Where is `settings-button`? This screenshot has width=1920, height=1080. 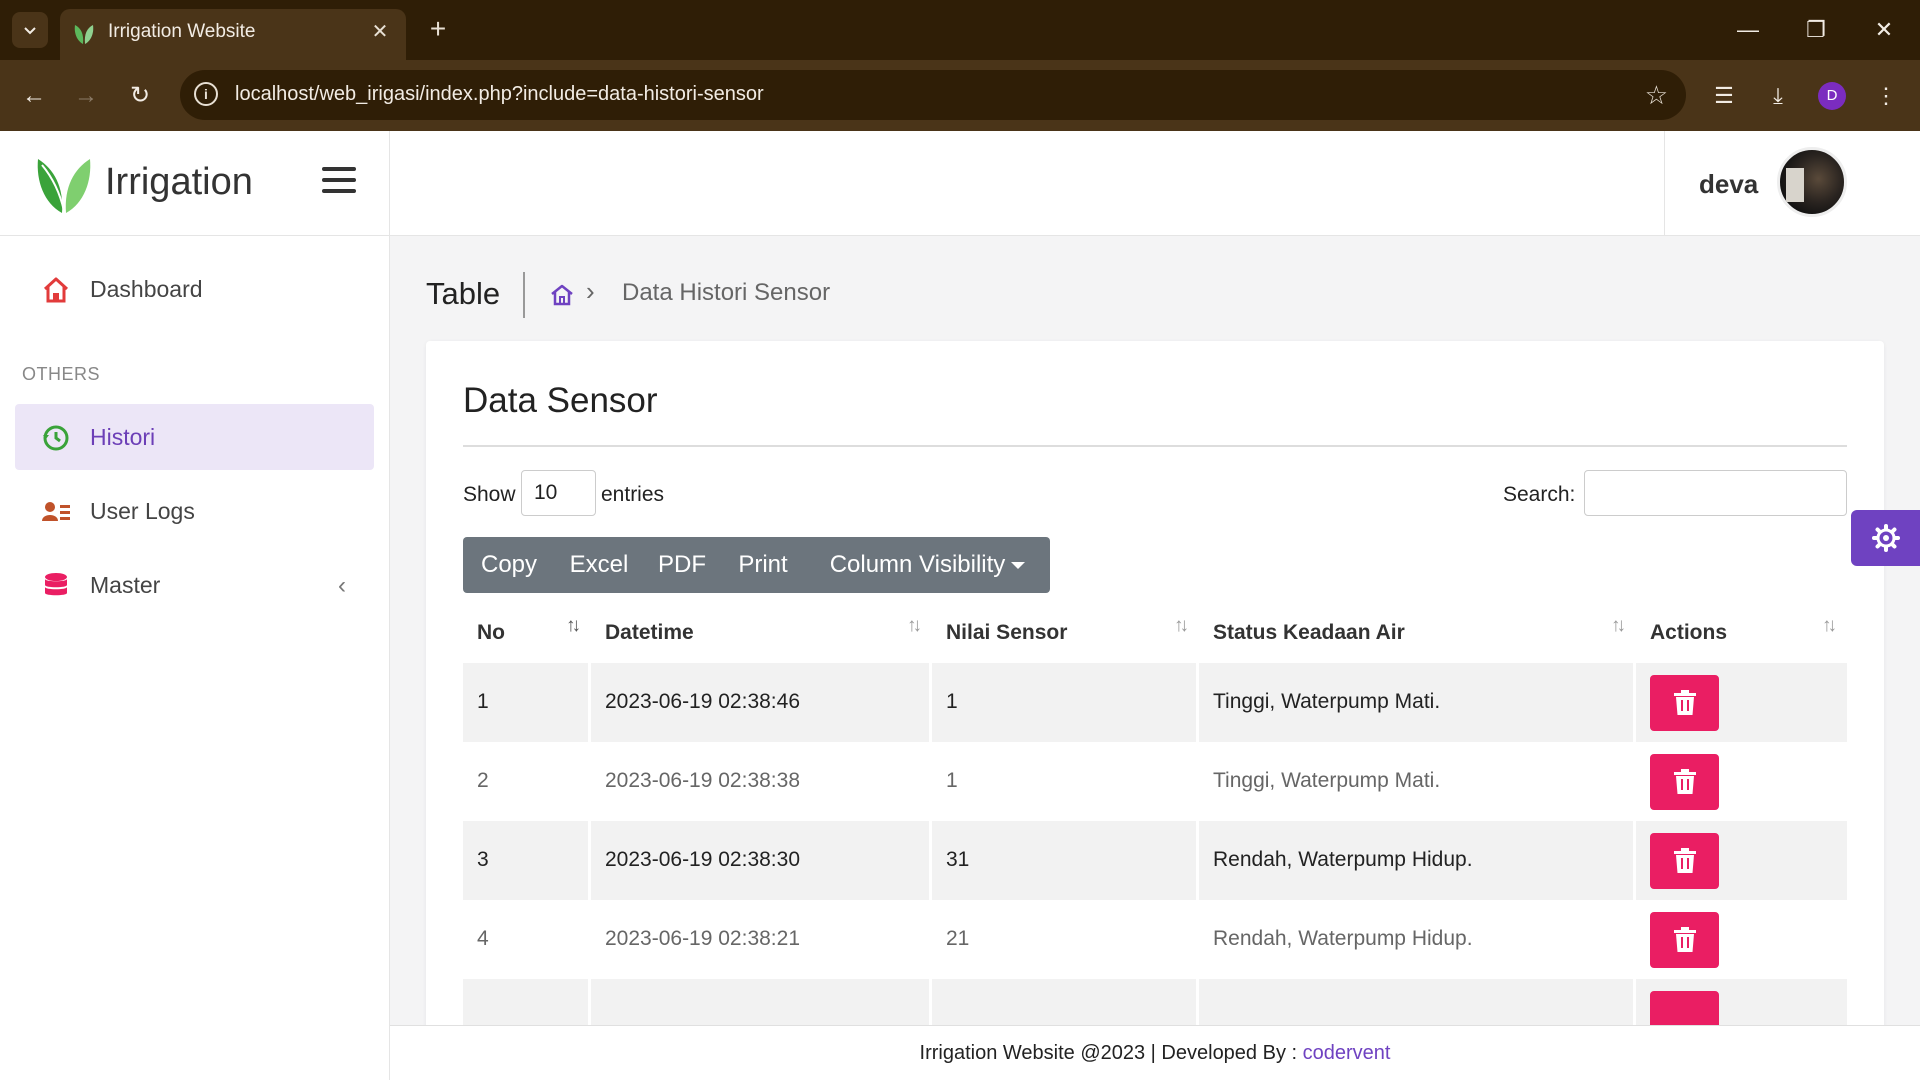
settings-button is located at coordinates (1885, 538).